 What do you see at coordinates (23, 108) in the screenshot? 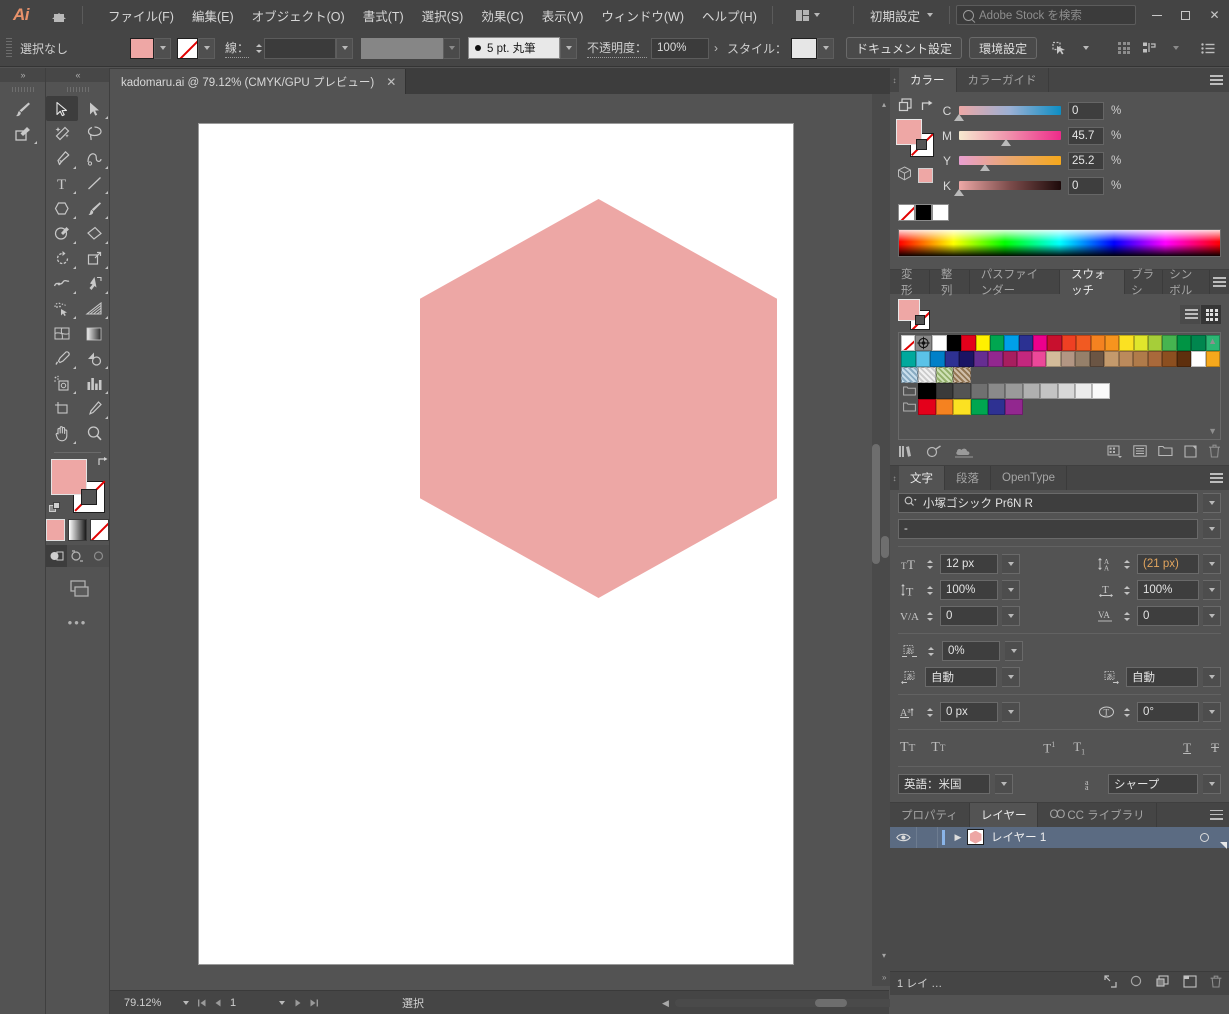
I see `paintbrush-tool-icon` at bounding box center [23, 108].